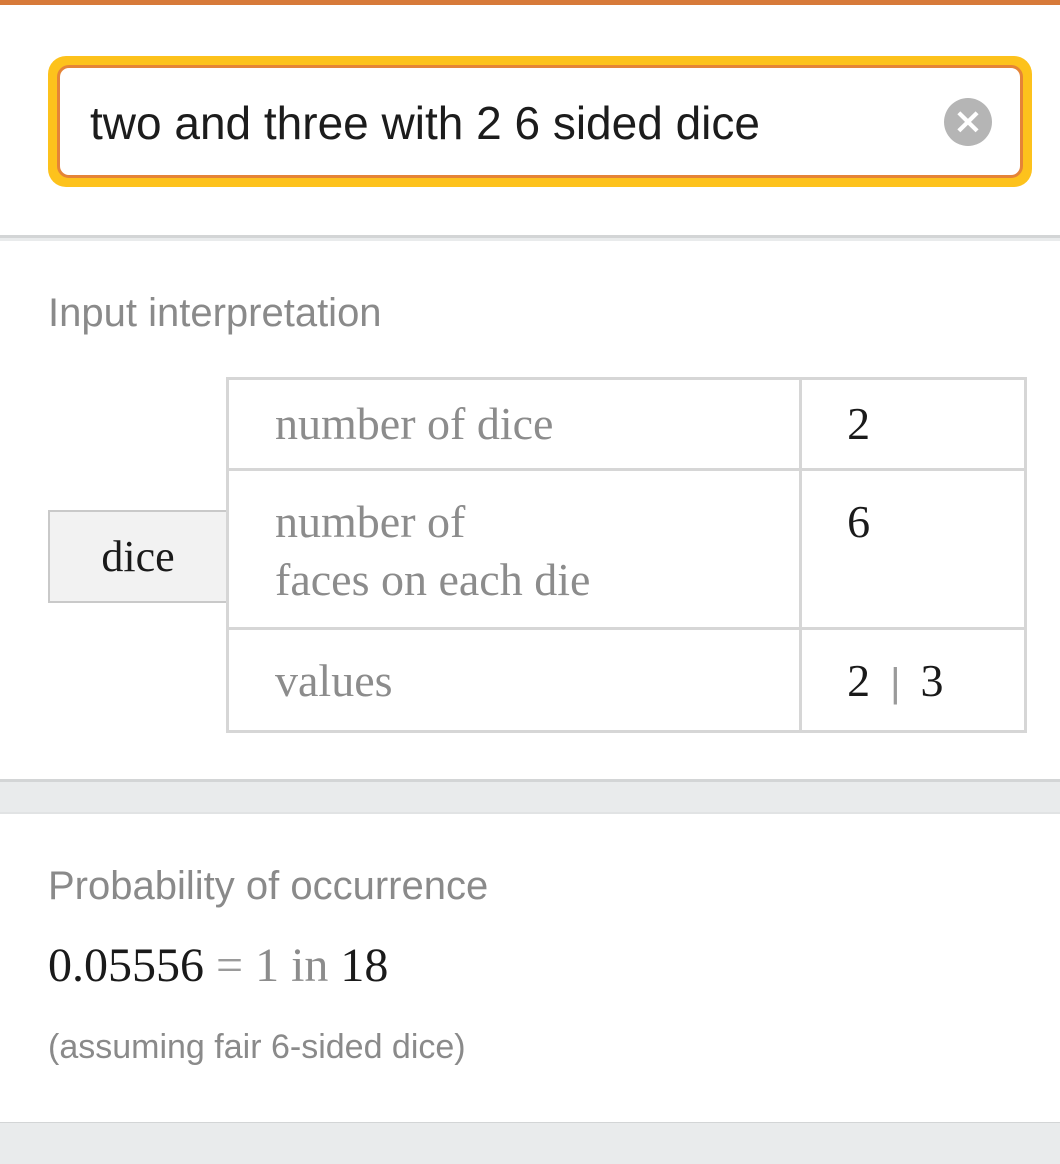 This screenshot has width=1060, height=1164. What do you see at coordinates (514, 680) in the screenshot?
I see `row-label: values` at bounding box center [514, 680].